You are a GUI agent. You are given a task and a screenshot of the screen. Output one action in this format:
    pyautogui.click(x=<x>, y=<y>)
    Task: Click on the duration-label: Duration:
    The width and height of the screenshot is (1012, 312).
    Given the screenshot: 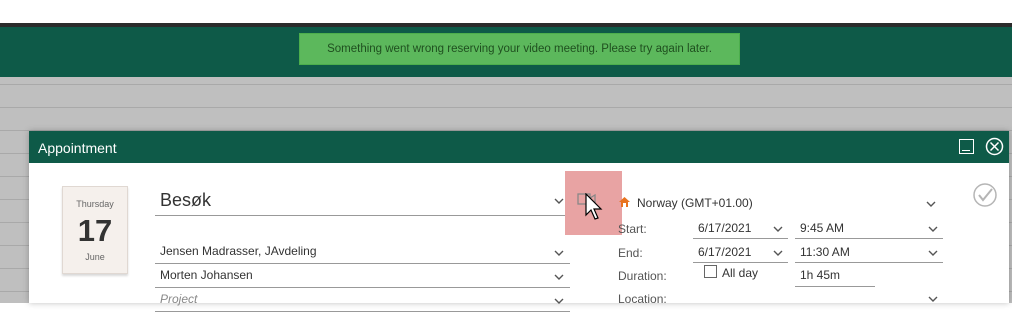 What is the action you would take?
    pyautogui.click(x=642, y=276)
    